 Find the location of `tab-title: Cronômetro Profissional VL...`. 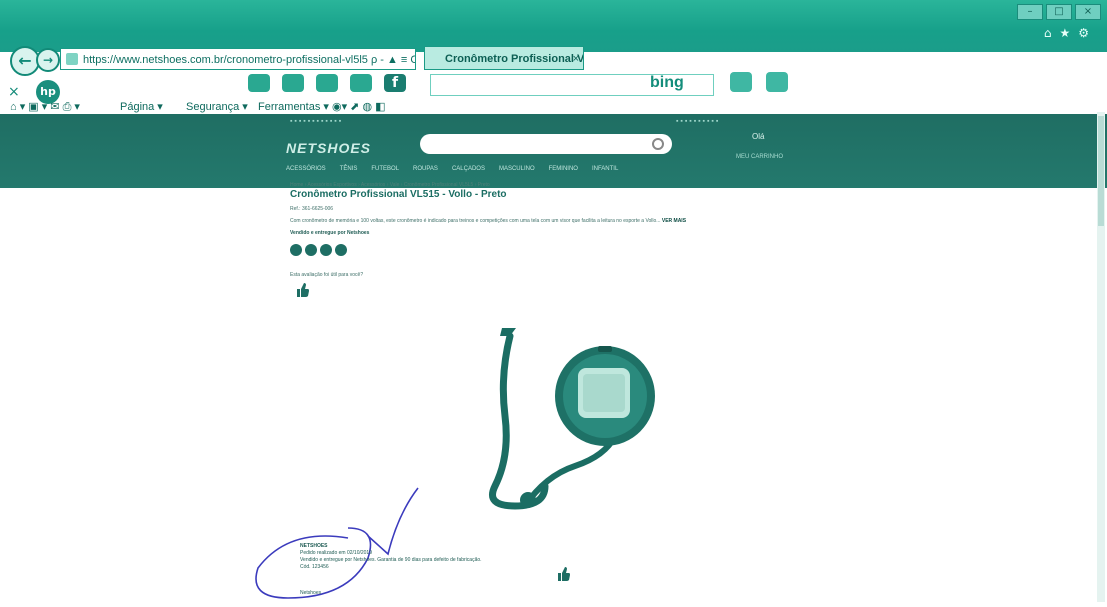

tab-title: Cronômetro Profissional VL... is located at coordinates (514, 59).